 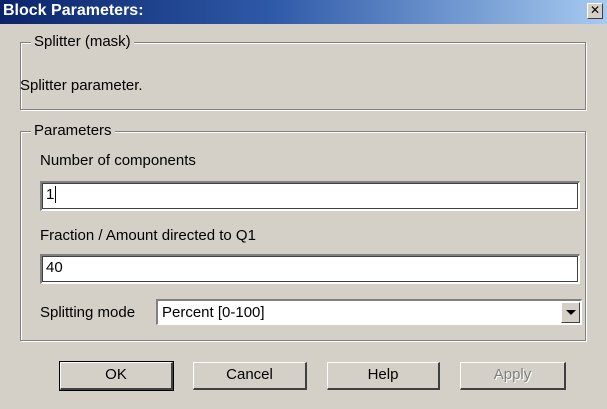 I want to click on close-button: ✕, so click(x=595, y=11).